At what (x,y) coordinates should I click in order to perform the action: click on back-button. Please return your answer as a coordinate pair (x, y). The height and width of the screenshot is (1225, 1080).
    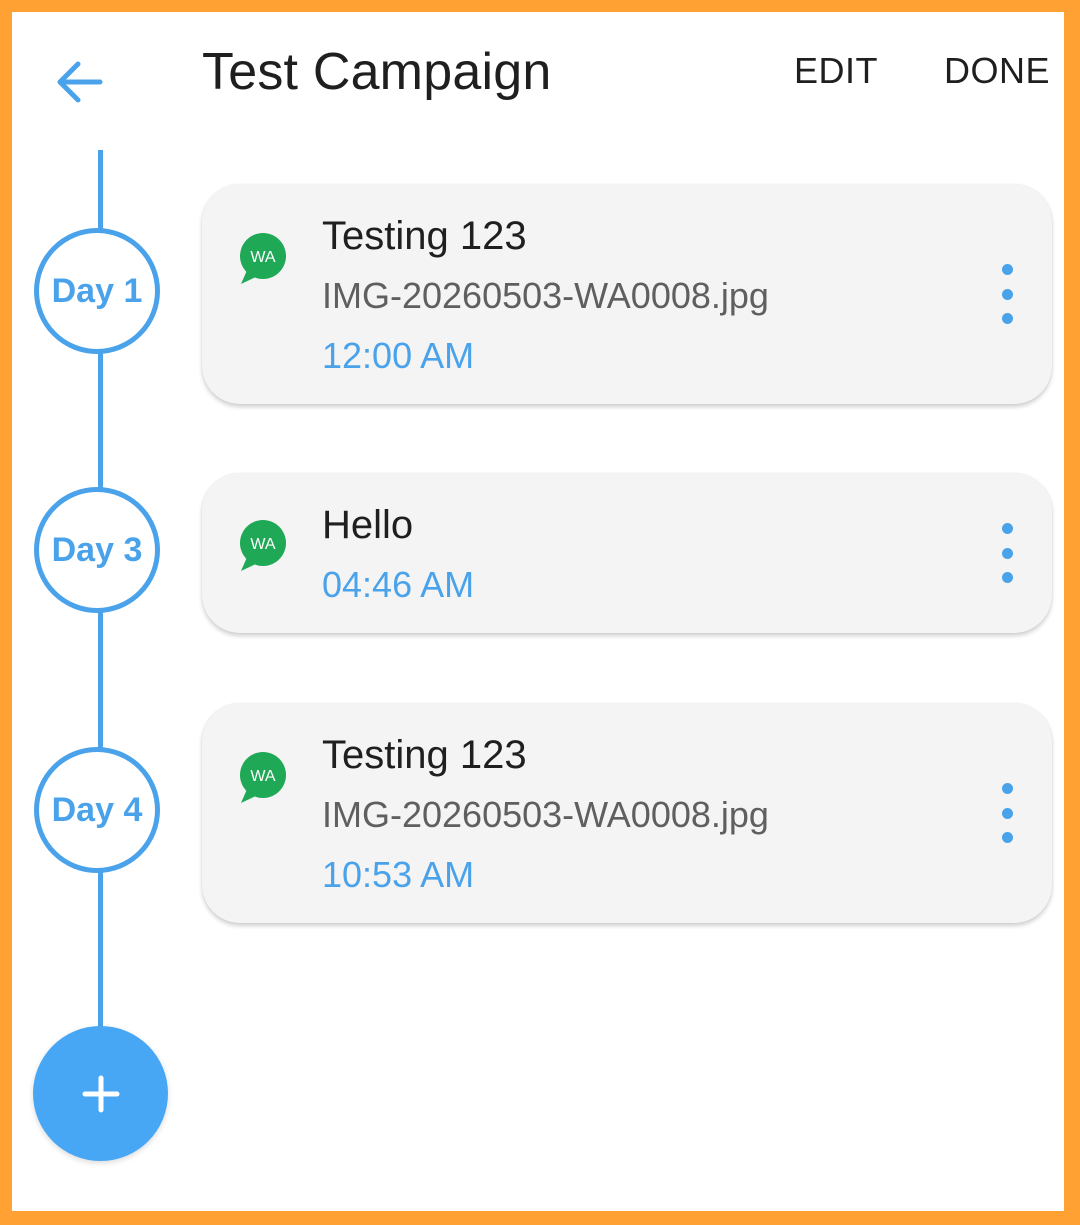
    Looking at the image, I should click on (80, 82).